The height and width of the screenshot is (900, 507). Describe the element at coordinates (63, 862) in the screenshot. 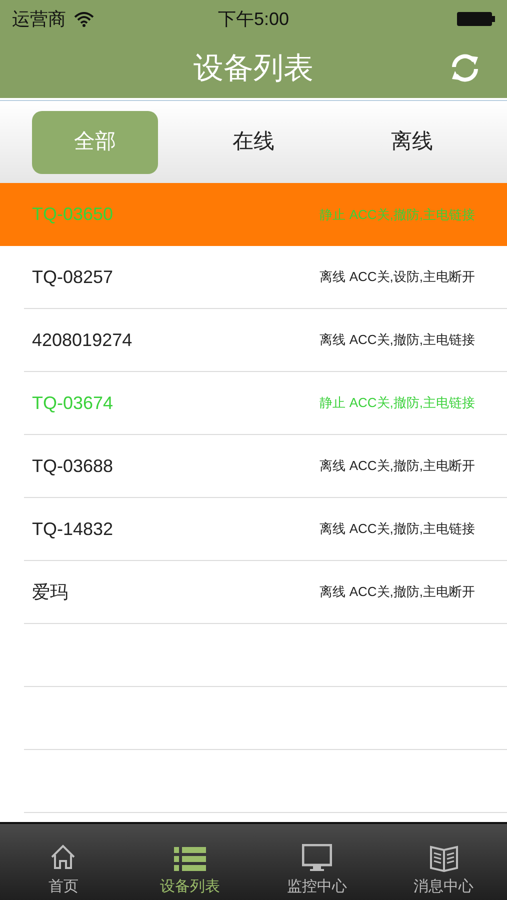

I see `tab-bar-item: 首页` at that location.